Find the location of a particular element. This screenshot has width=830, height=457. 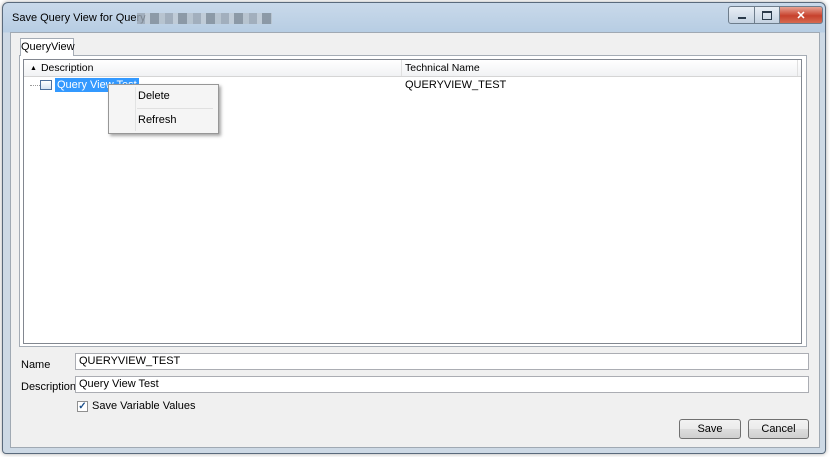

list-header: ▲ Description Technical Name is located at coordinates (412, 68).